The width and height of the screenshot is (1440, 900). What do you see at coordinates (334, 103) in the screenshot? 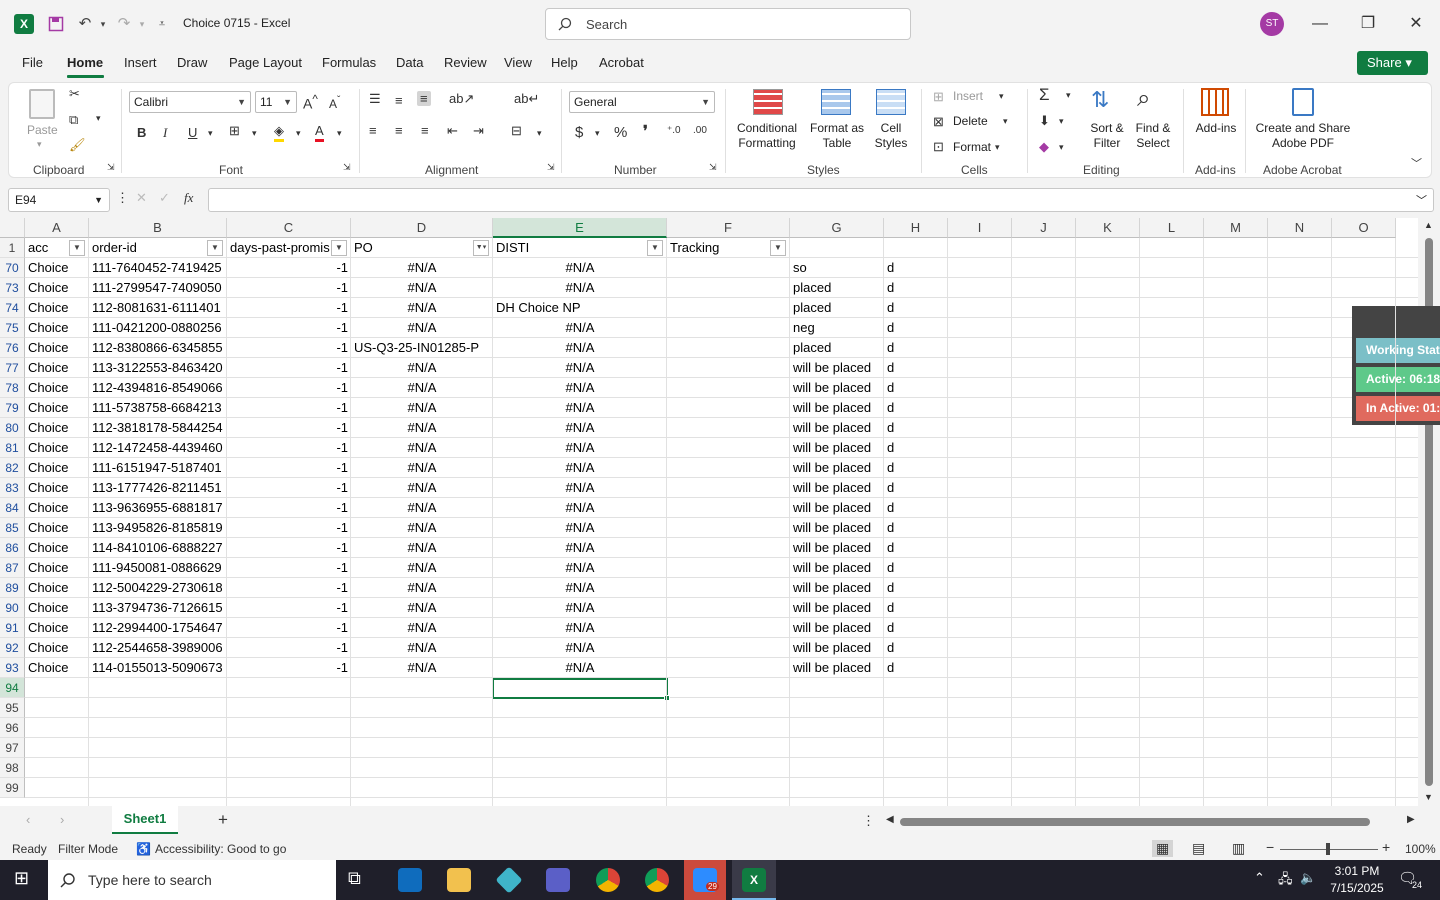
I see `decrease-font-icon: Aˇ` at bounding box center [334, 103].